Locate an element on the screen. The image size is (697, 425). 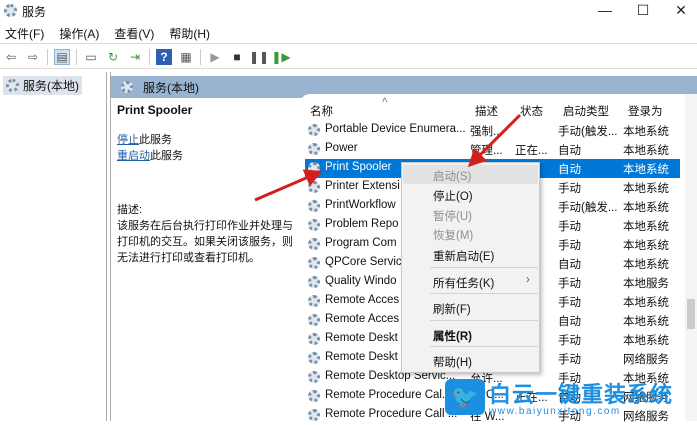
properties-icon: ▭ is located at coordinates (91, 57).